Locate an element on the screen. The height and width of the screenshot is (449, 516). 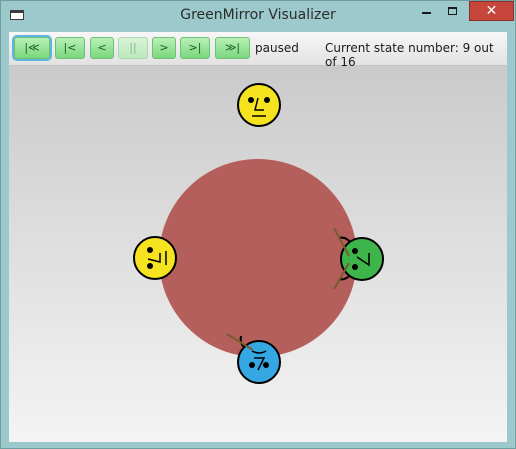
philosopher-right is located at coordinates (358, 258).